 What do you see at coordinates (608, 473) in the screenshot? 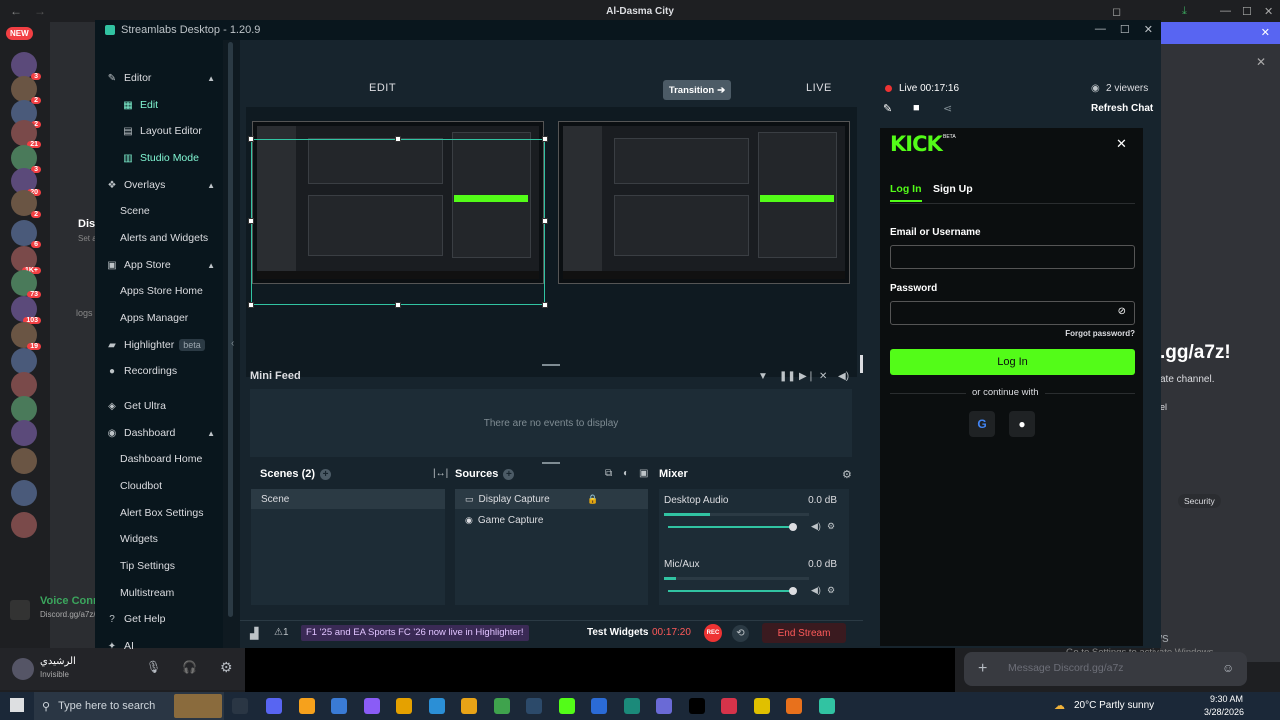
I see `source-tools-icon: ⧉` at bounding box center [608, 473].